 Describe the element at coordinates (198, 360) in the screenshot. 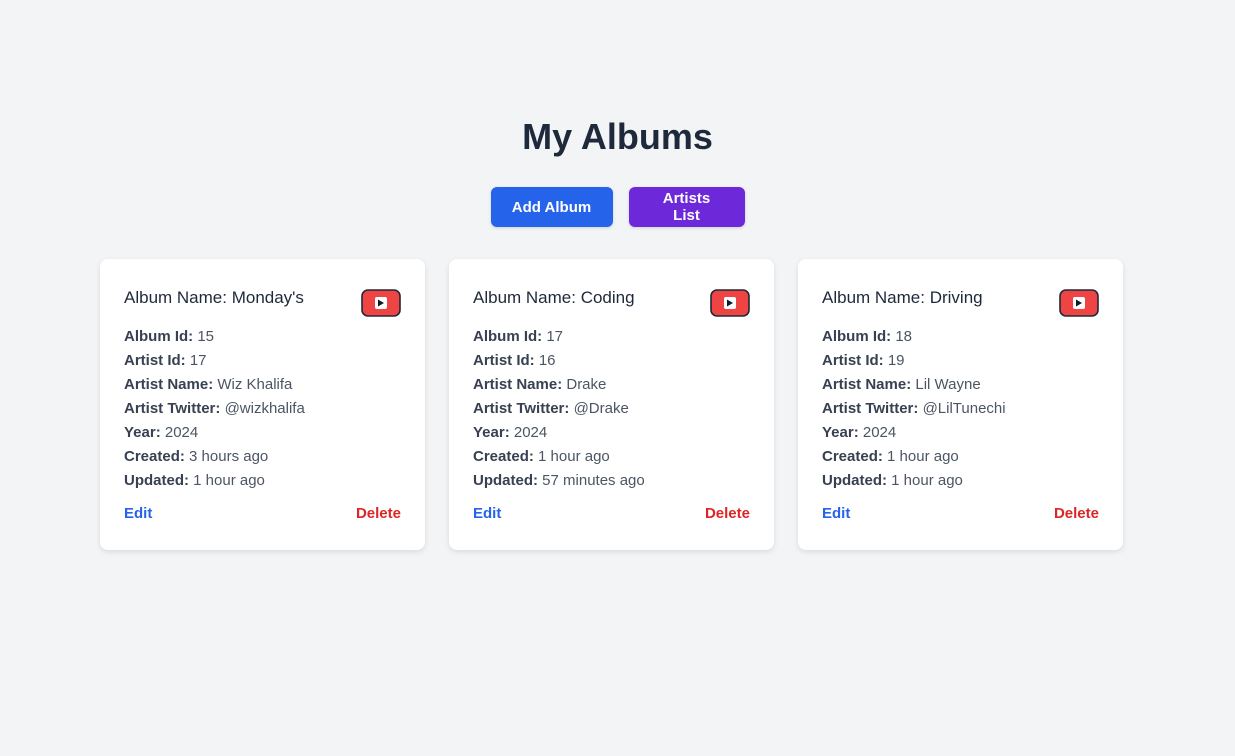

I see `artist-id-value: 17` at that location.